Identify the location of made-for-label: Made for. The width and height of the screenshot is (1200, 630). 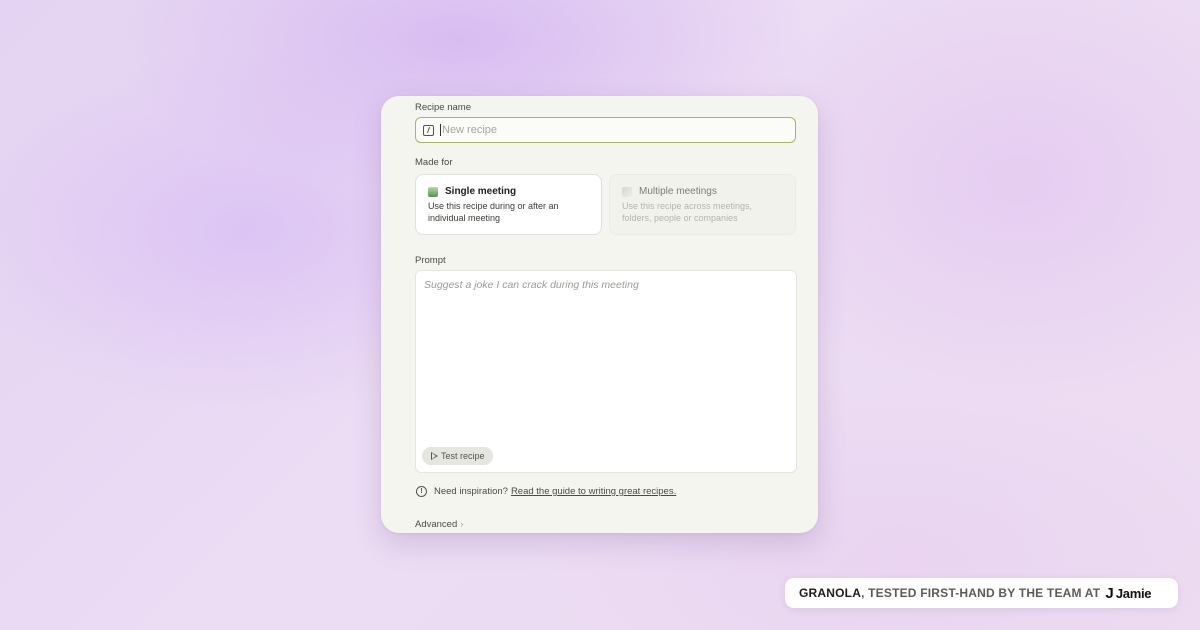
(434, 162).